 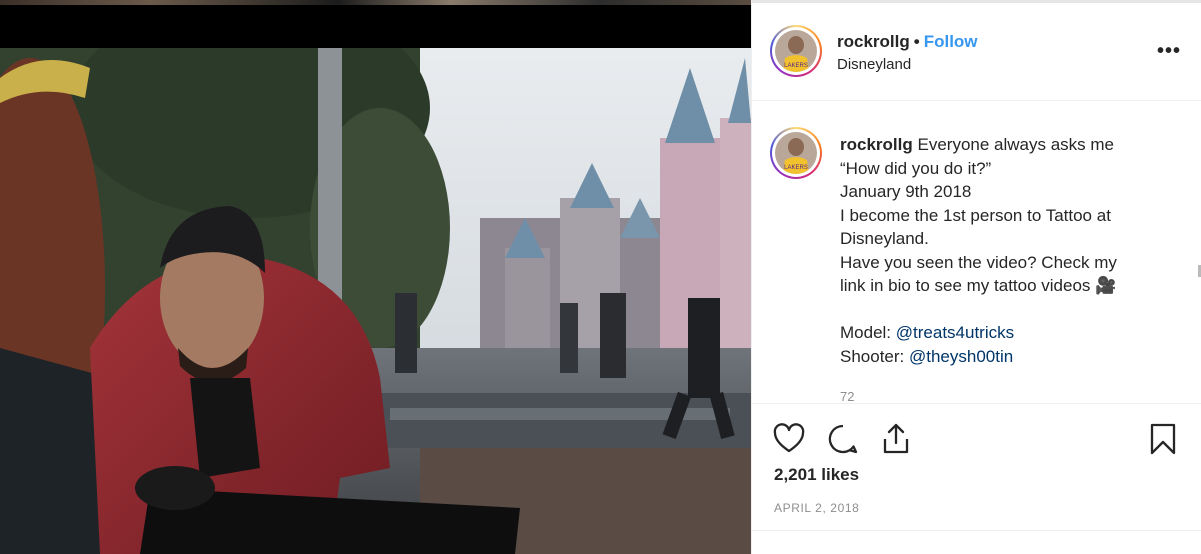 I want to click on heart-icon, so click(x=789, y=439).